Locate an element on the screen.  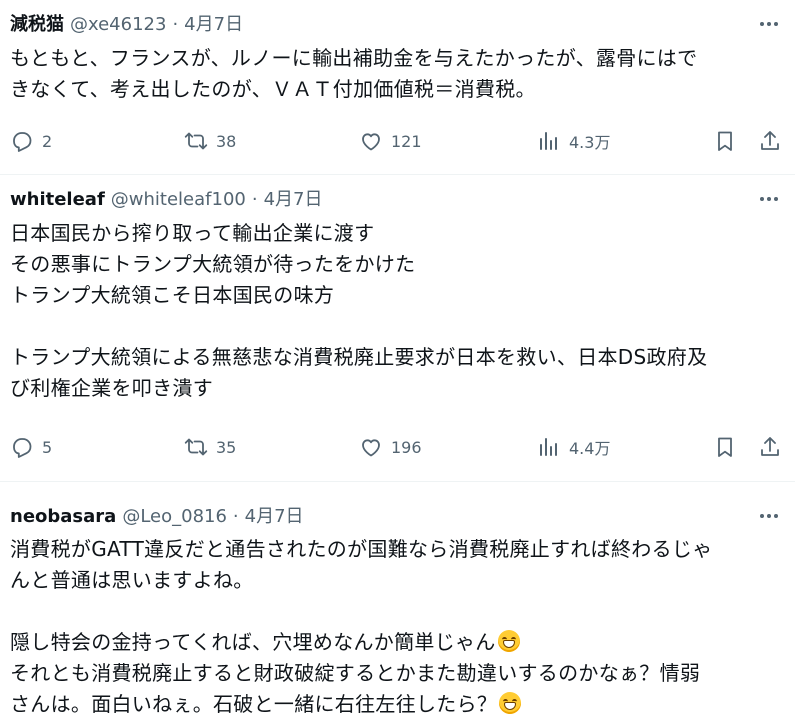
retweet-button: 38 is located at coordinates (210, 141).